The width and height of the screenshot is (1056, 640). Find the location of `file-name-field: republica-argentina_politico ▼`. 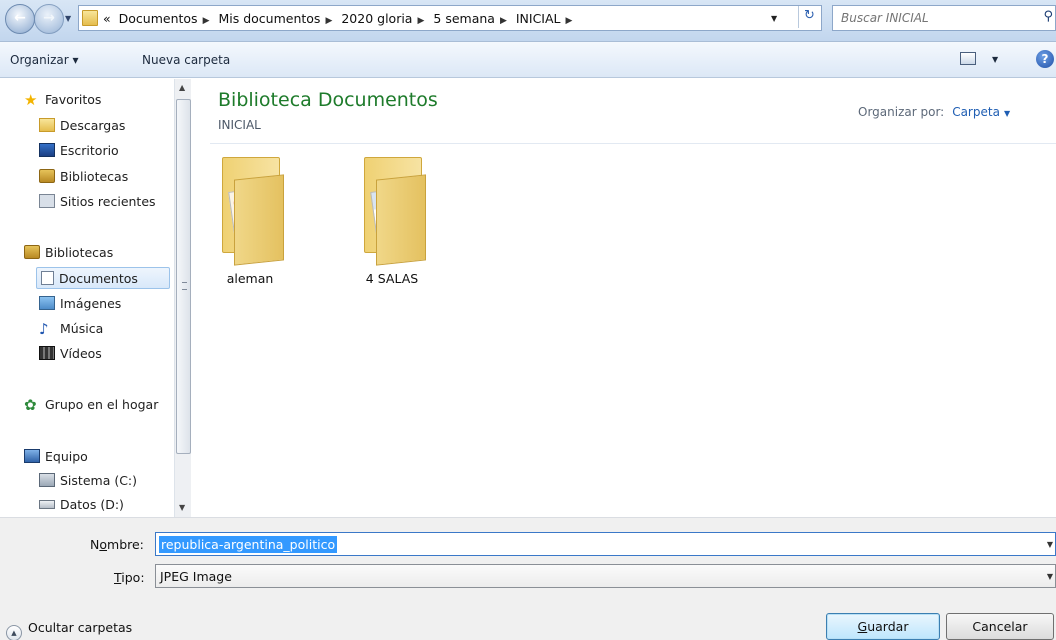

file-name-field: republica-argentina_politico ▼ is located at coordinates (605, 544).